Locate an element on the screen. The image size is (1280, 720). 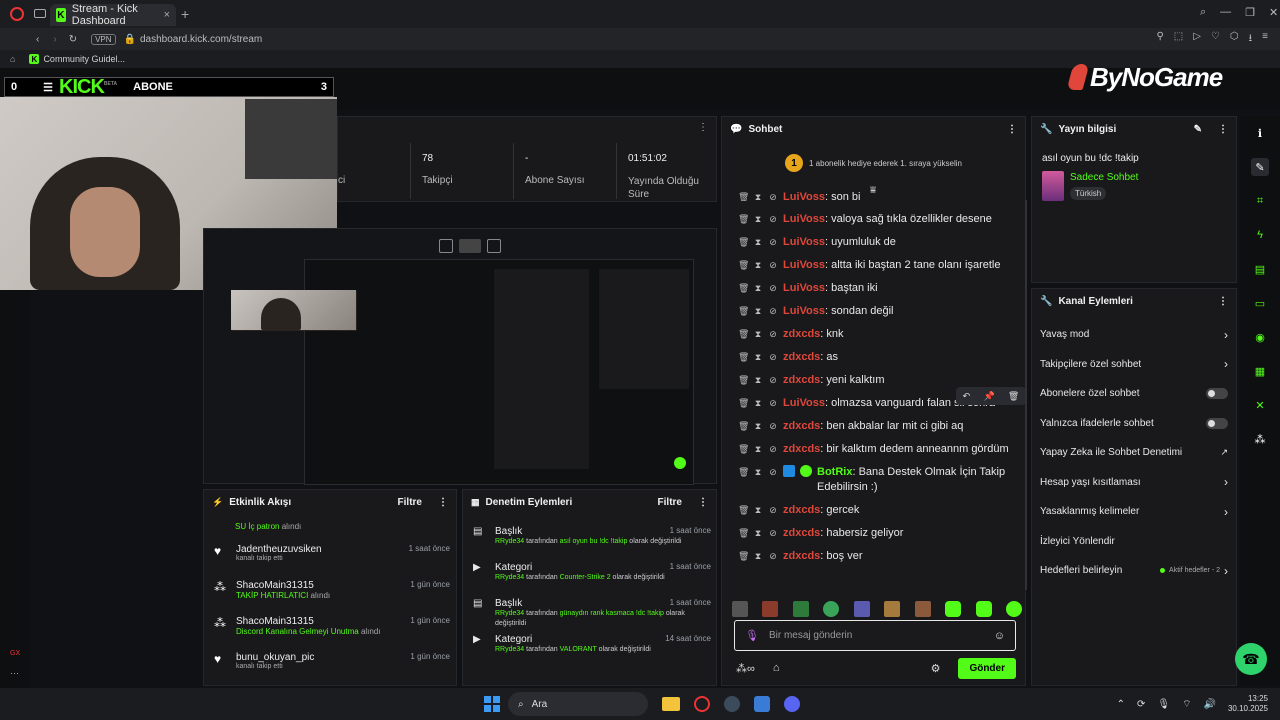
home-icon: ⌂ is located at coordinates (12, 59).